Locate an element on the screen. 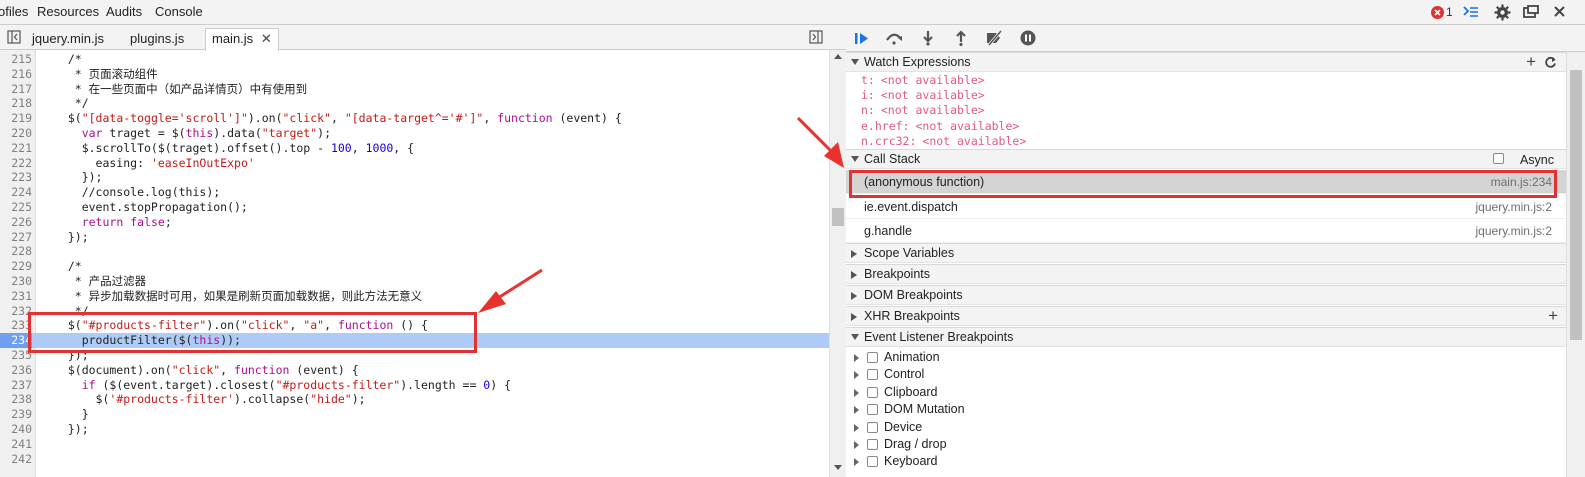  arrow-to-callstack is located at coordinates (820, 142).